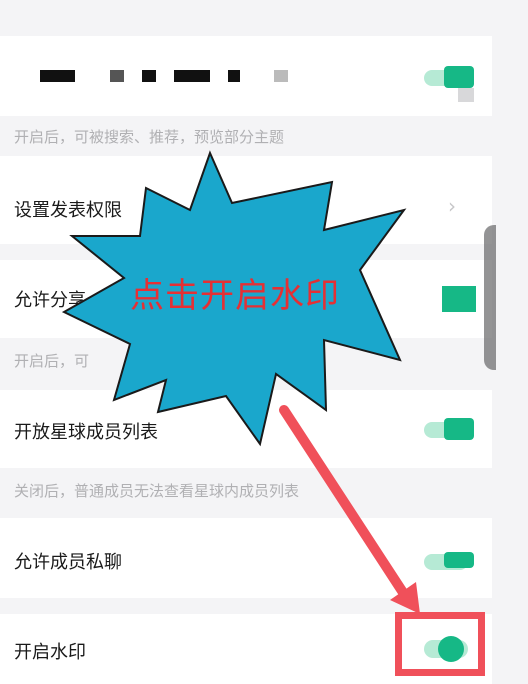  I want to click on hint-public-text: 开启后，可被搜索、推荐，预览部分主题, so click(149, 137).